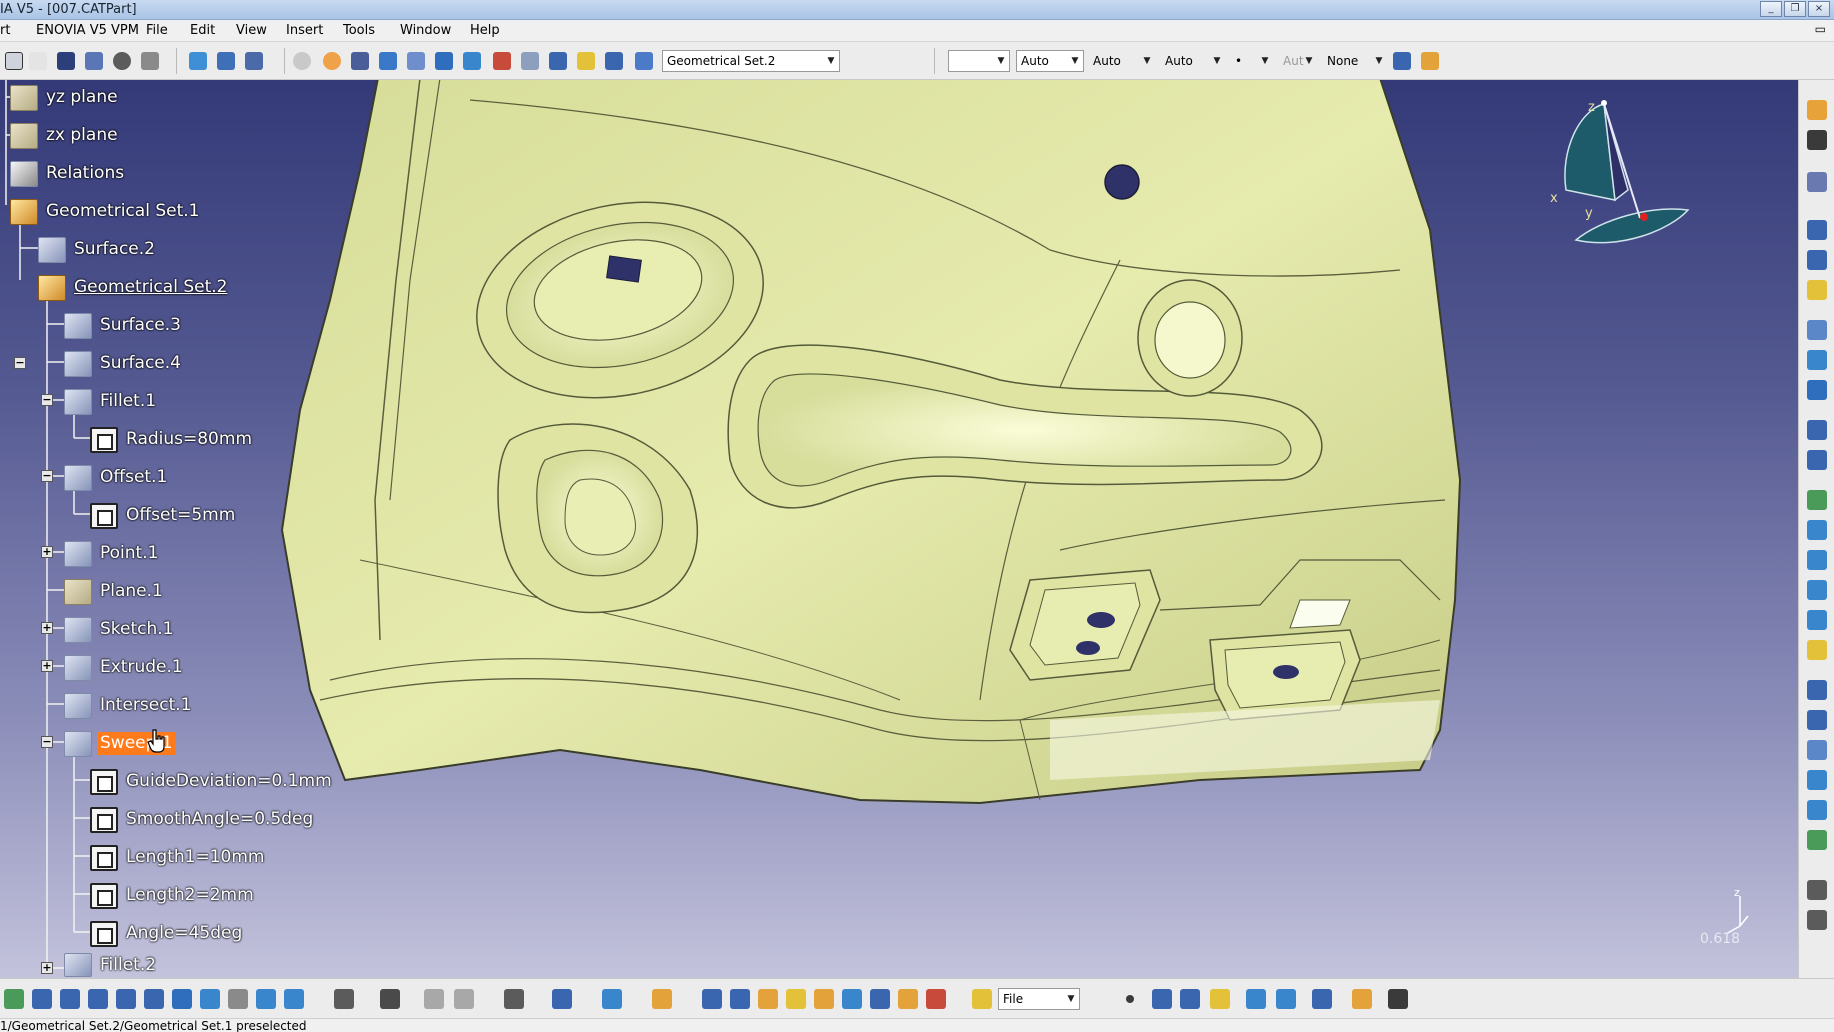 The width and height of the screenshot is (1834, 1032). Describe the element at coordinates (1039, 999) in the screenshot. I see `file-combo: File ▼` at that location.